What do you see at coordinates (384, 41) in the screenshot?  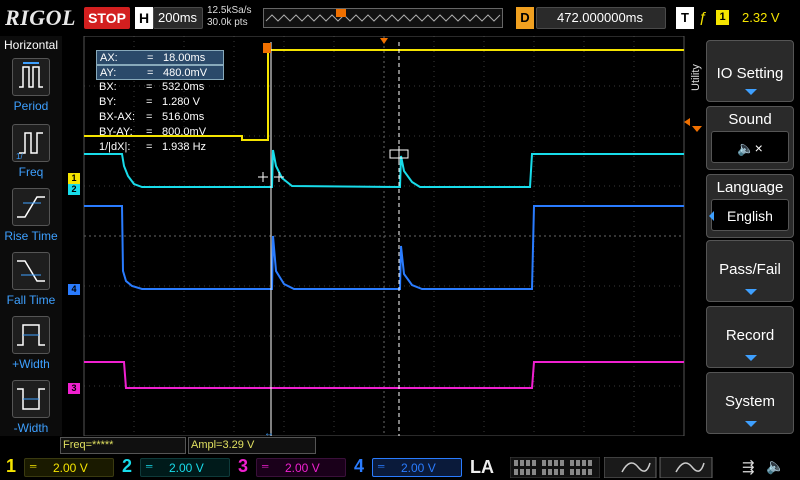 I see `delay-marker` at bounding box center [384, 41].